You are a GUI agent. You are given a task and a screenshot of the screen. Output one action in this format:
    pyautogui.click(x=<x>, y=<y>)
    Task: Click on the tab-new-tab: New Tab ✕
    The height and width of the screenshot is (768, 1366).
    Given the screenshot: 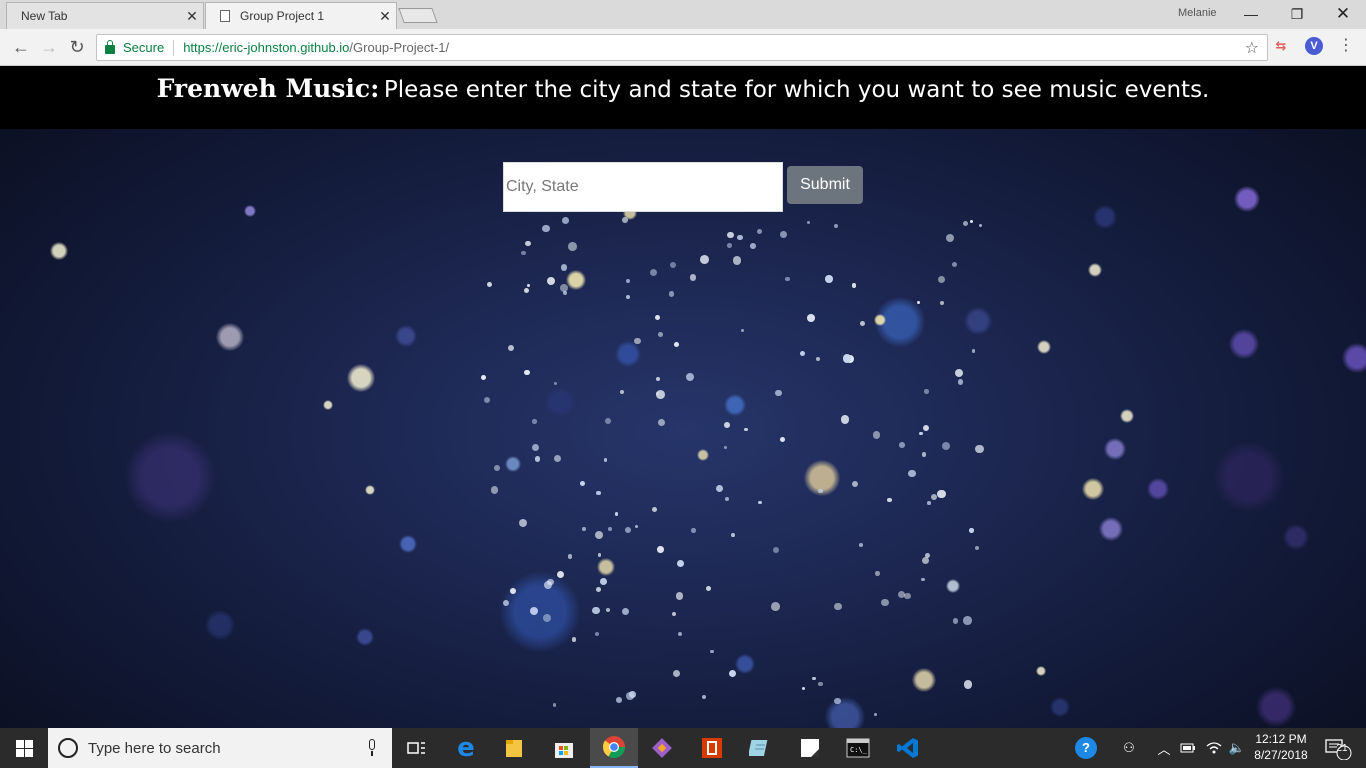 What is the action you would take?
    pyautogui.click(x=105, y=15)
    